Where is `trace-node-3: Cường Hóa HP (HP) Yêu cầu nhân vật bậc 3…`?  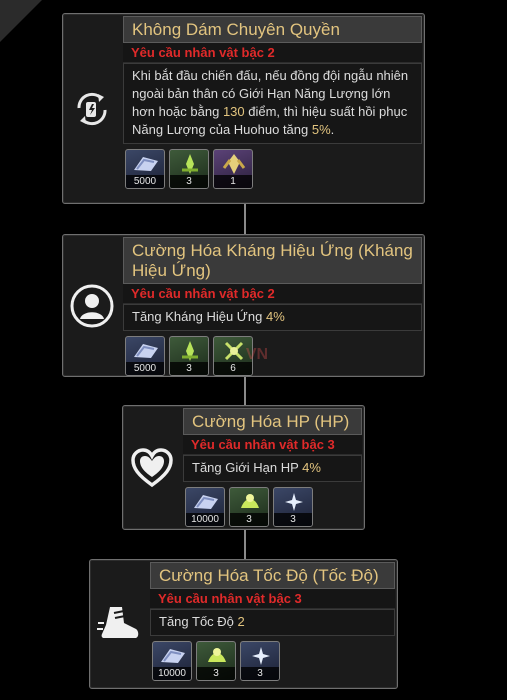
trace-node-3: Cường Hóa HP (HP) Yêu cầu nhân vật bậc 3… is located at coordinates (243, 467).